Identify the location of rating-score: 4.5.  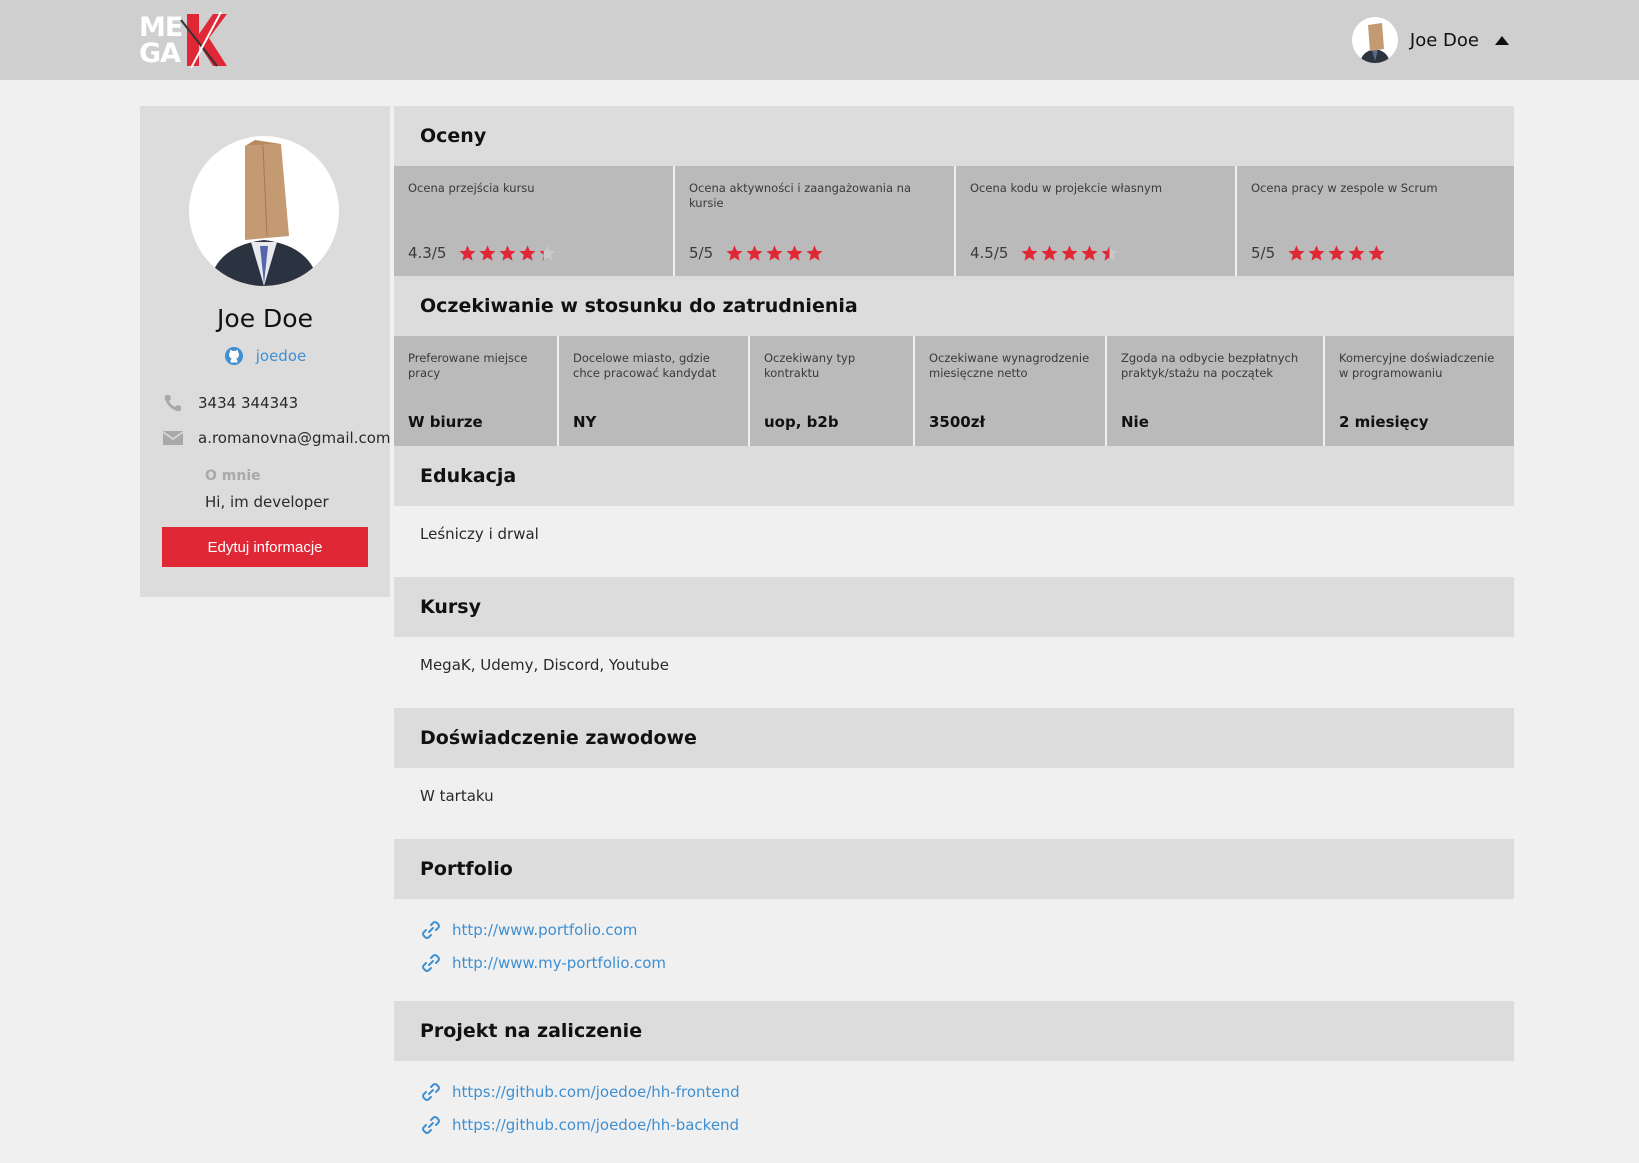
(982, 253).